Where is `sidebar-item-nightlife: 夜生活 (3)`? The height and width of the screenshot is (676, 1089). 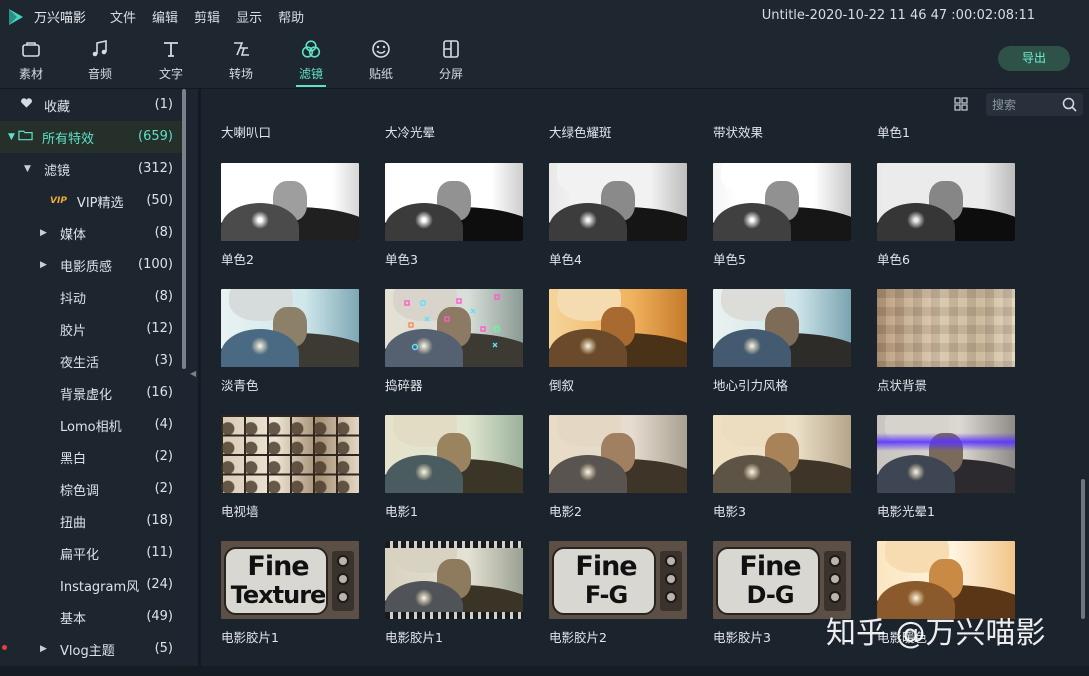
sidebar-item-nightlife: 夜生活 (3) is located at coordinates (91, 361).